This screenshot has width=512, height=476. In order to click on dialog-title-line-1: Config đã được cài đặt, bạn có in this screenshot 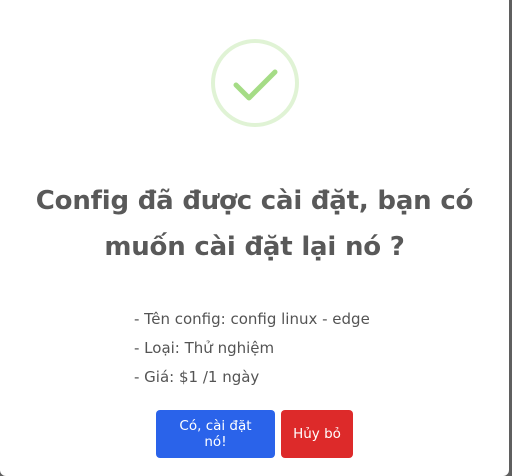, I will do `click(254, 201)`.